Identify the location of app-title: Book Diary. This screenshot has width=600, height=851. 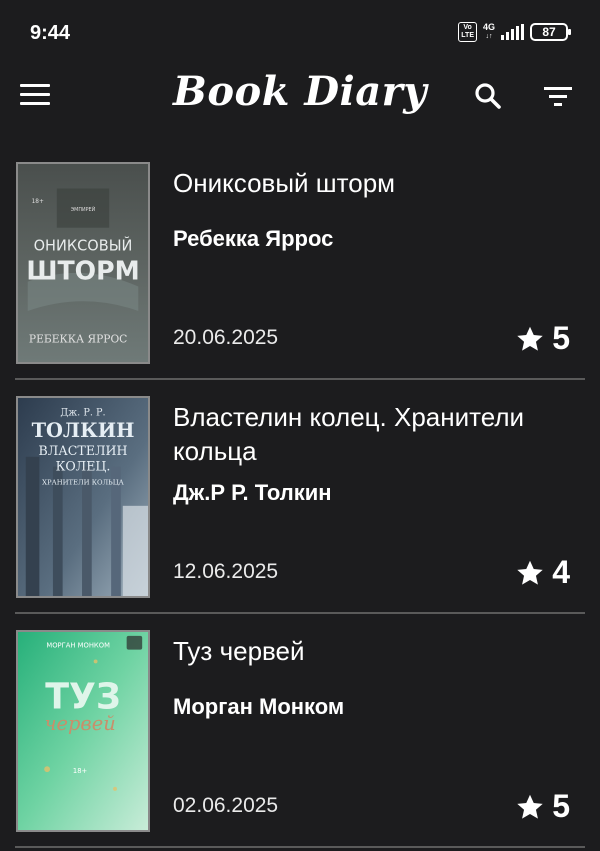
(300, 91).